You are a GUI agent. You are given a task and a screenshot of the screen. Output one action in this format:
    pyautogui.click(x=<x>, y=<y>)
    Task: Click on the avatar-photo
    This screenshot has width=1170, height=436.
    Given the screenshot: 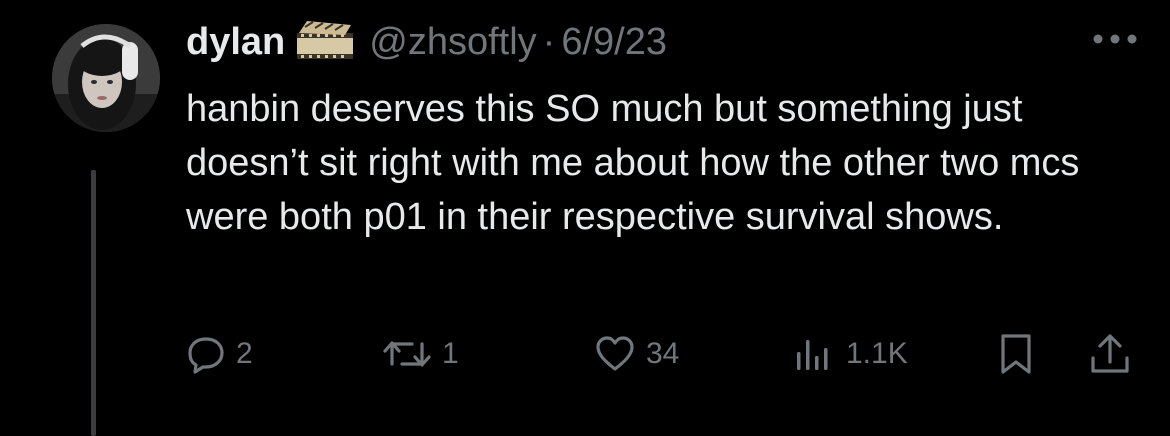 What is the action you would take?
    pyautogui.click(x=106, y=78)
    